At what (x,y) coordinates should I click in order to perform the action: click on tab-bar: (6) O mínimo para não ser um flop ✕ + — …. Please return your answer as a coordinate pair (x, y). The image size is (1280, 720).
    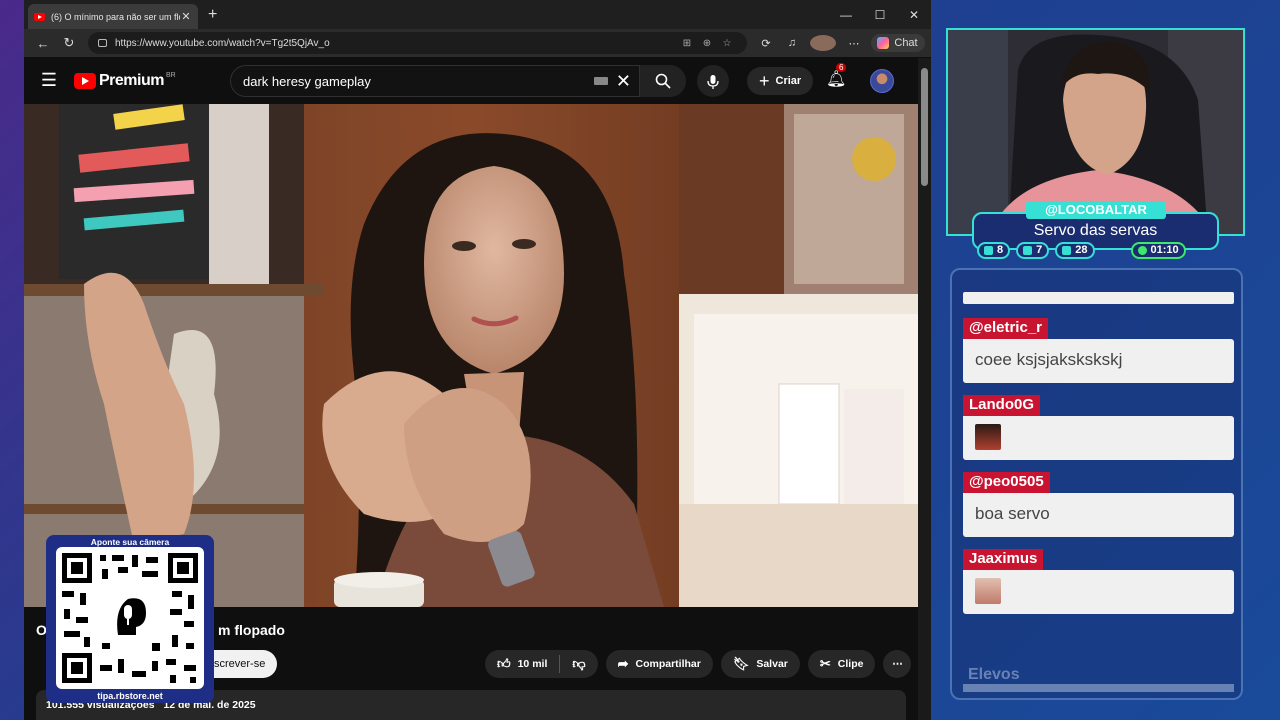
    Looking at the image, I should click on (477, 14).